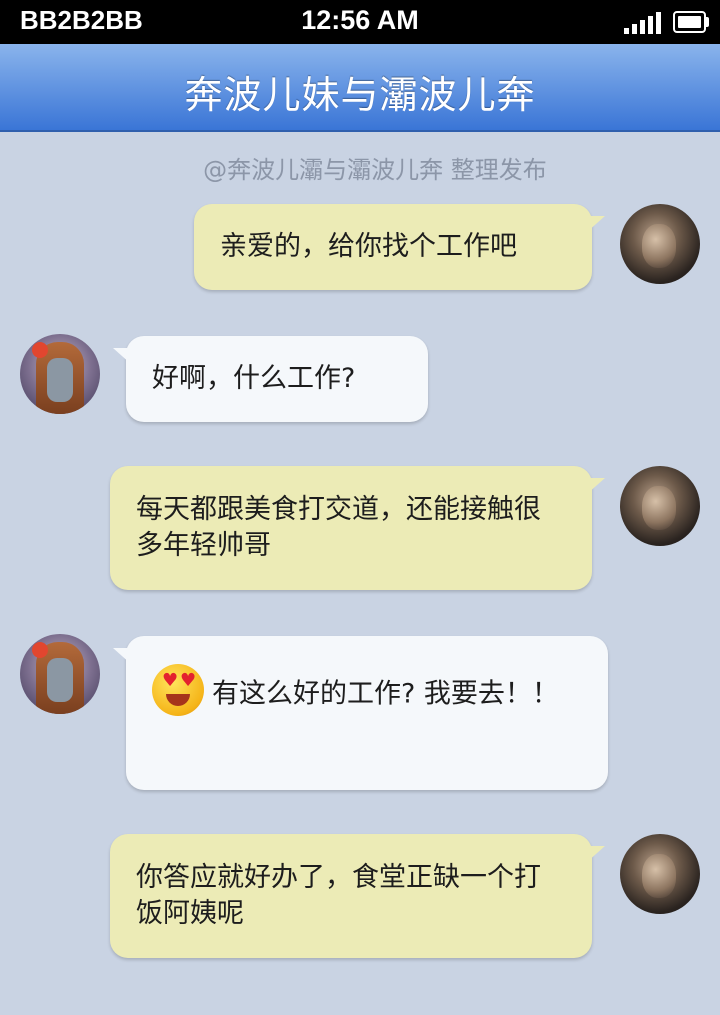 This screenshot has height=1015, width=720. I want to click on message-bubble: 有这么好的工作? 我要去！！, so click(360, 713).